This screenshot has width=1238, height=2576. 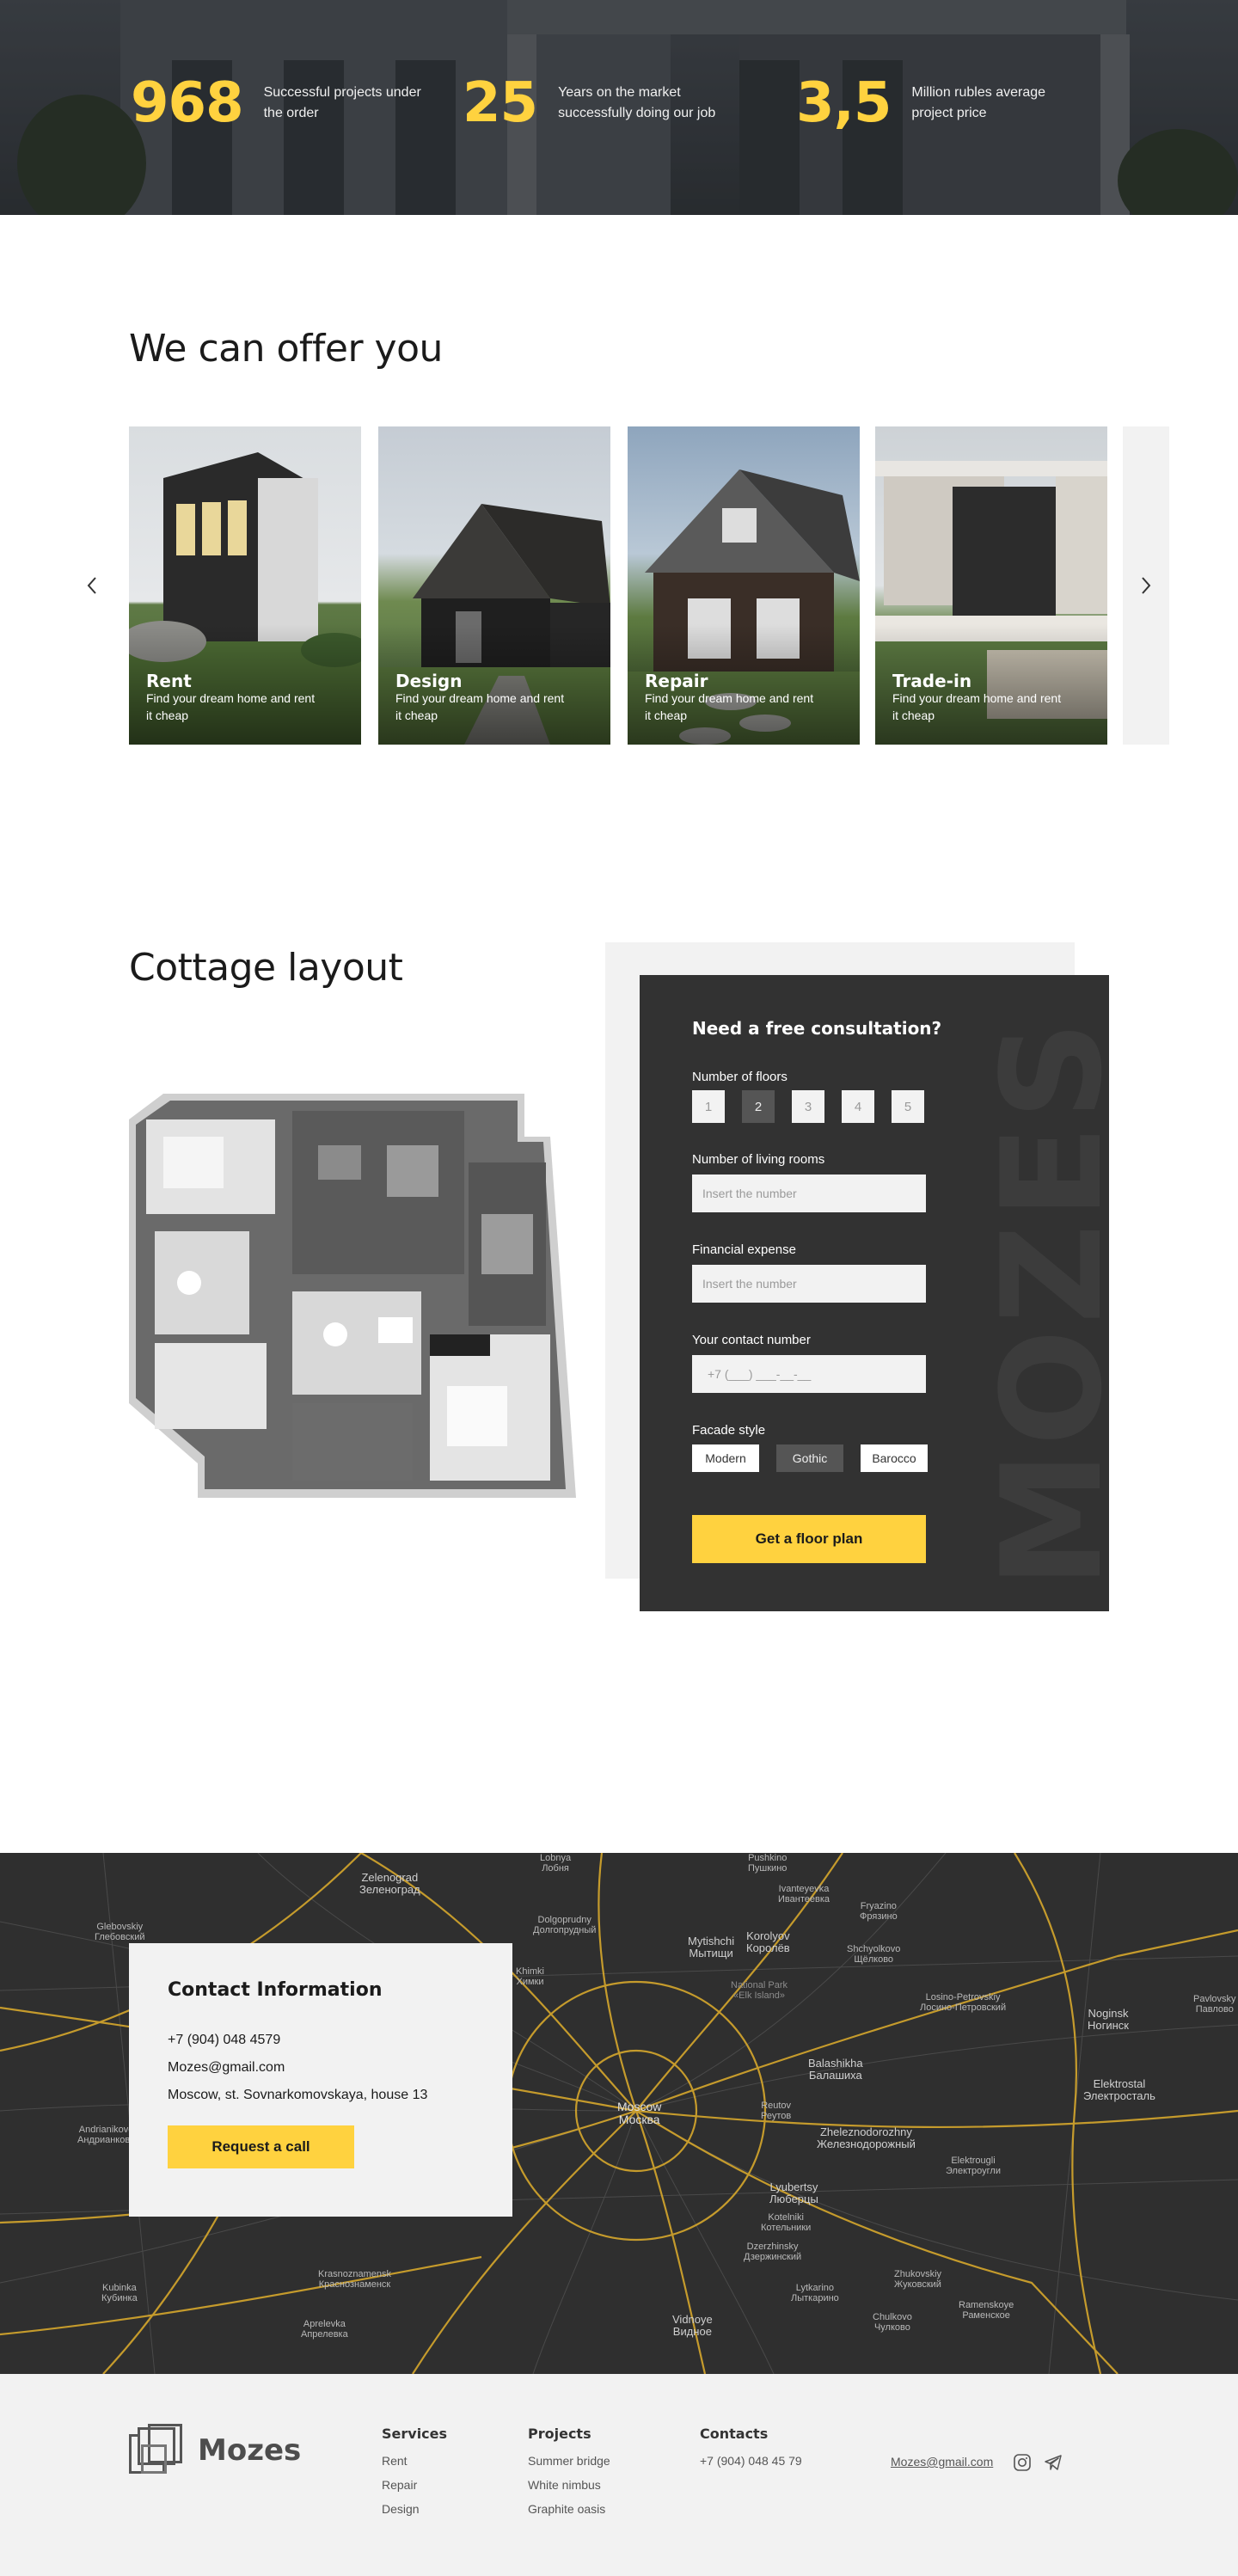 What do you see at coordinates (711, 1947) in the screenshot?
I see `map-label-mytishchi: Mytishchi Мытищи` at bounding box center [711, 1947].